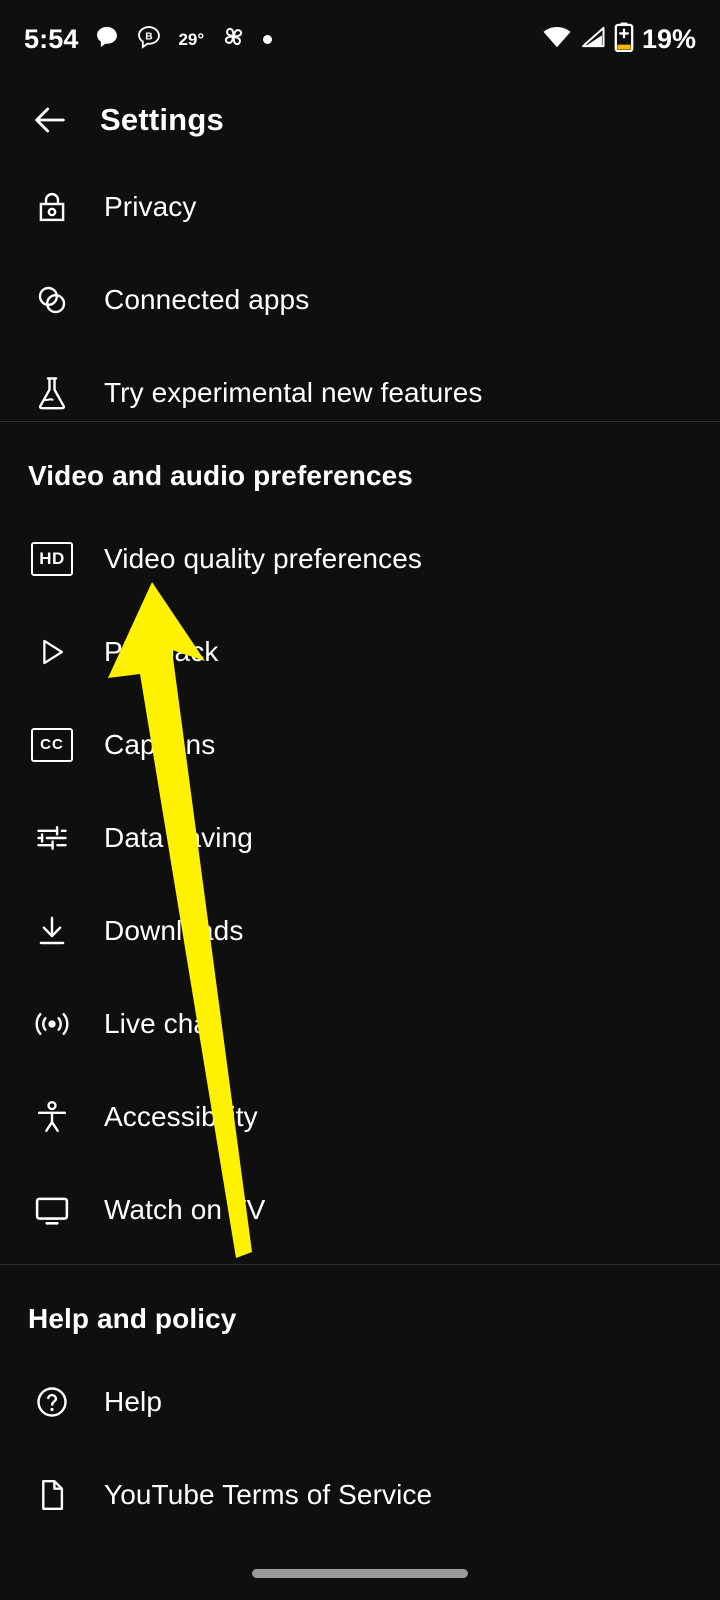 This screenshot has width=720, height=1600. Describe the element at coordinates (360, 651) in the screenshot. I see `settings-row-playback: Playback` at that location.